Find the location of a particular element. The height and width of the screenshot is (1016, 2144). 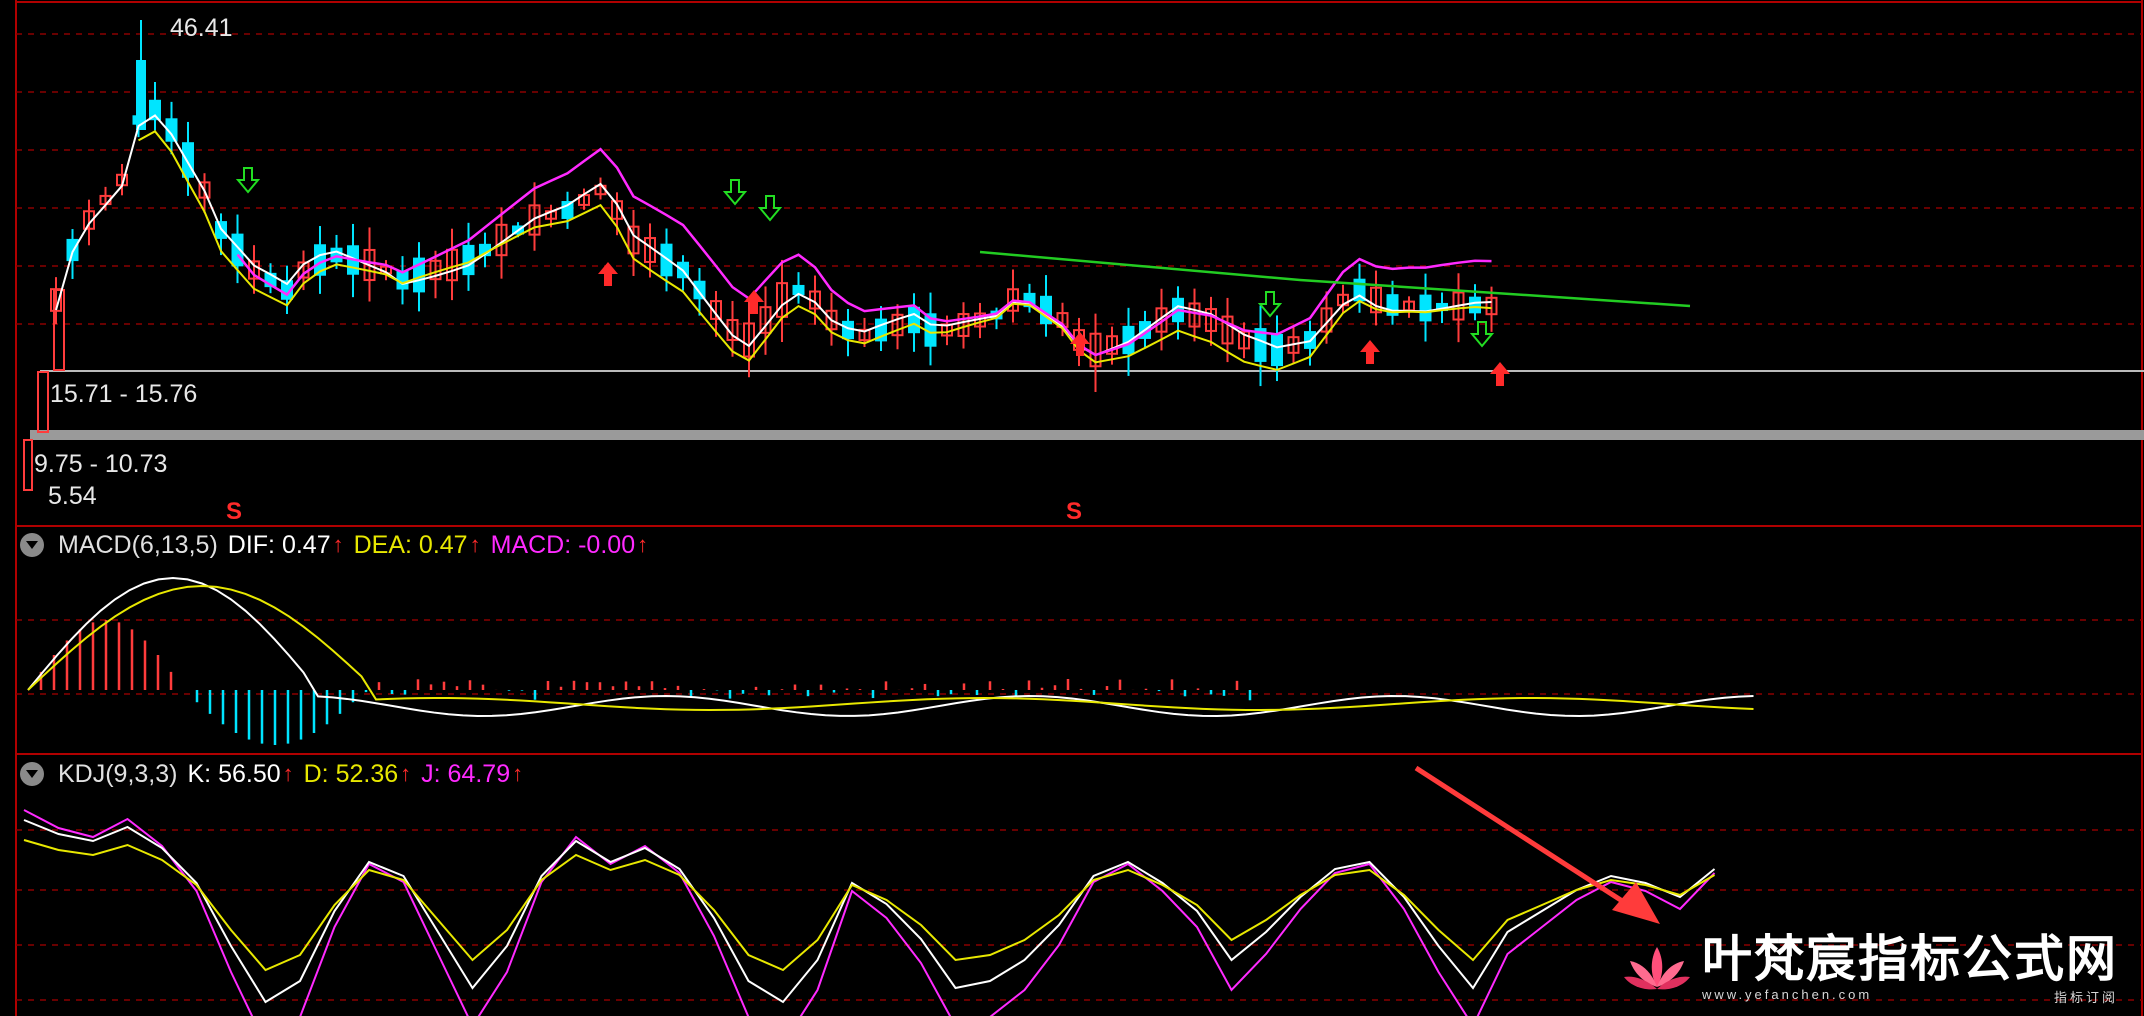

lotus-logo-icon is located at coordinates (1657, 967).